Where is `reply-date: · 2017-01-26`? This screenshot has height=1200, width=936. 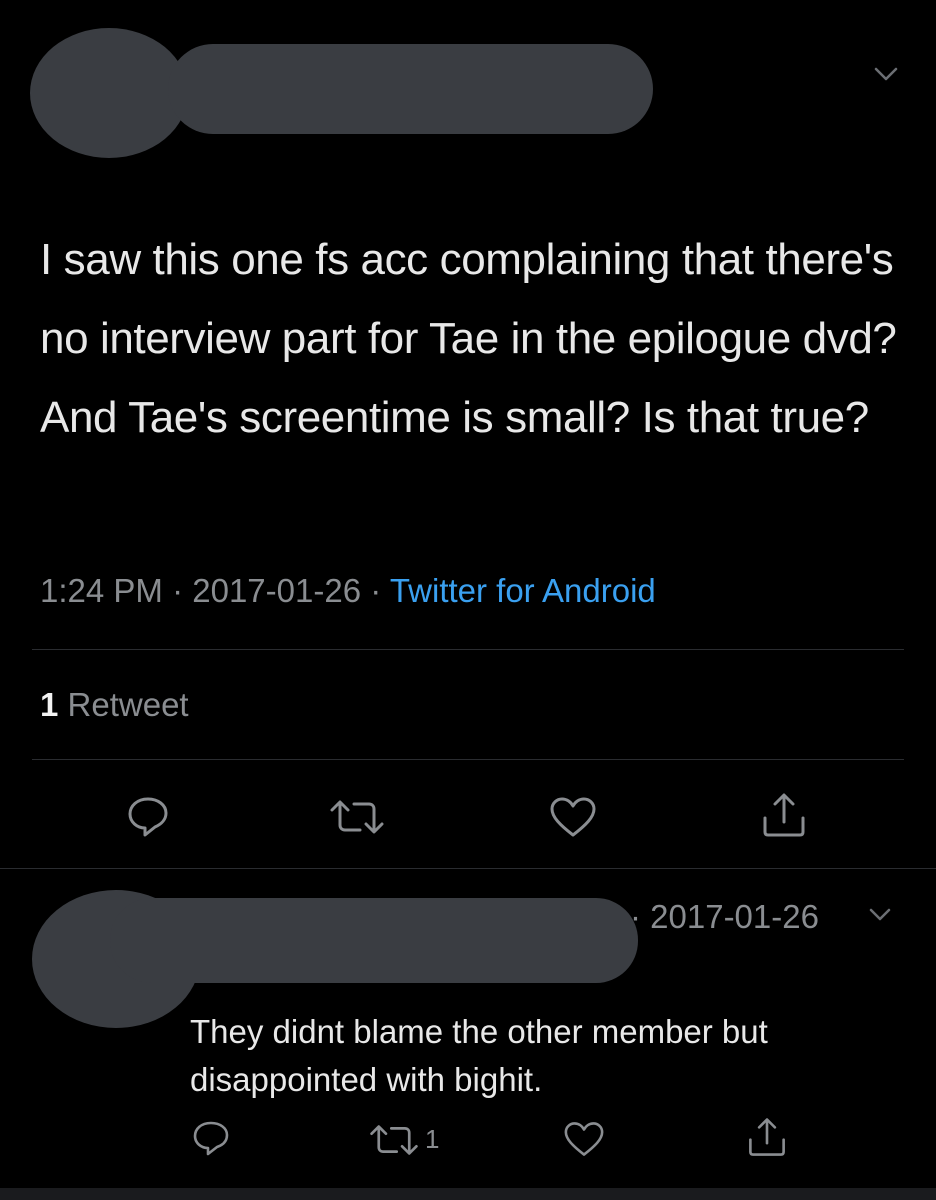 reply-date: · 2017-01-26 is located at coordinates (724, 916).